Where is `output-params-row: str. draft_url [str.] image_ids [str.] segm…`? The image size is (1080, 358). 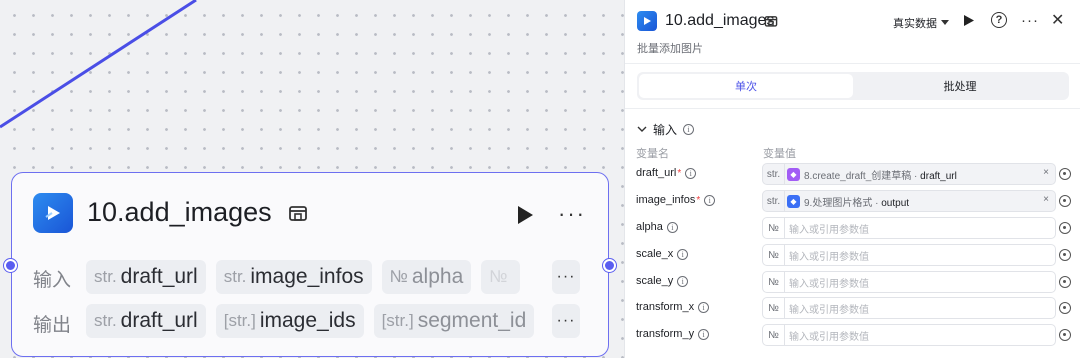
output-params-row: str. draft_url [str.] image_ids [str.] segm… is located at coordinates (315, 321).